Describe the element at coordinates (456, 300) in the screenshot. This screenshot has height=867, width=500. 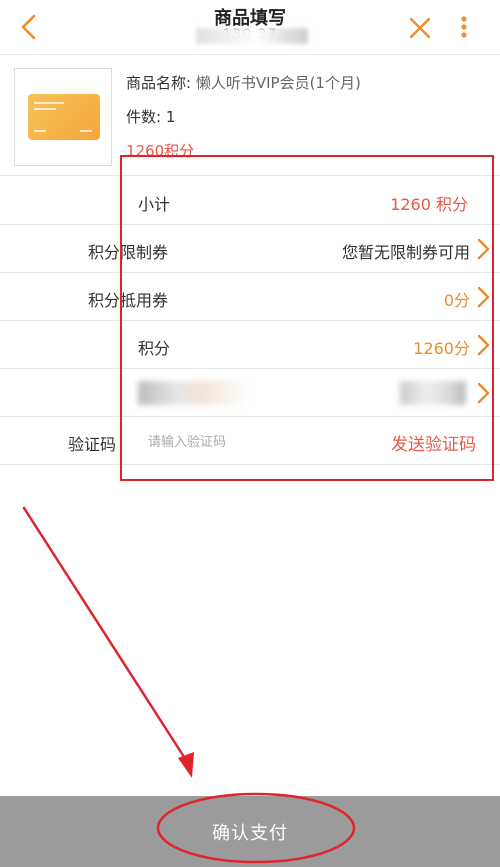
I see `deduct-coupon-value: 0分` at that location.